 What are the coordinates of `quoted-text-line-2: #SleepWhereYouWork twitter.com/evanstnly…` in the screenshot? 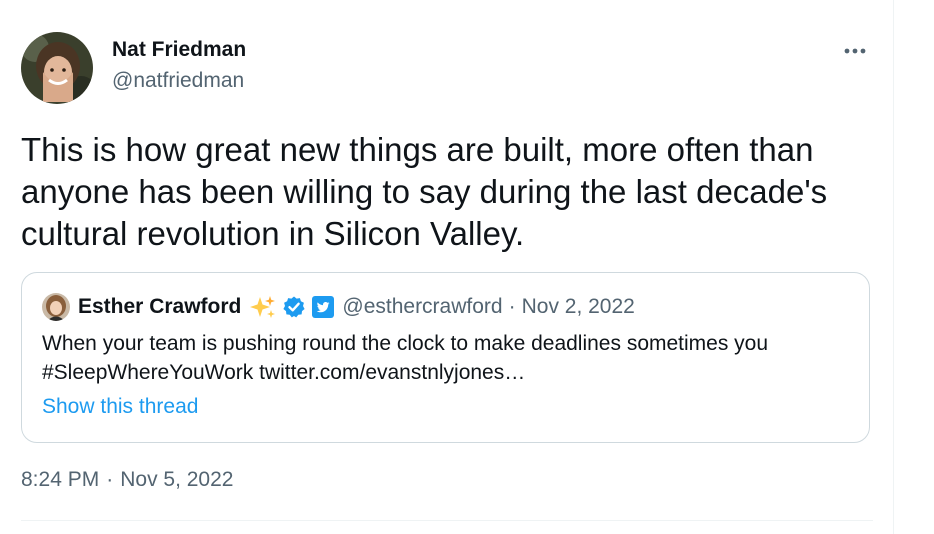 It's located at (284, 372).